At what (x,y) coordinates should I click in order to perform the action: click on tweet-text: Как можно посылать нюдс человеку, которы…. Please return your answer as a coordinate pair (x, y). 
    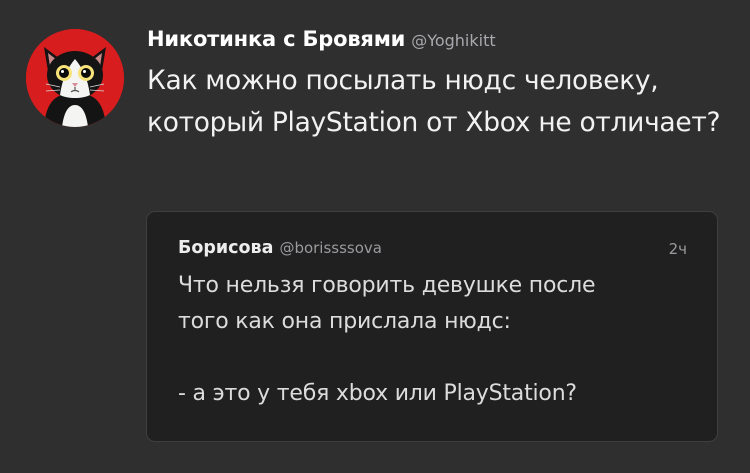
    Looking at the image, I should click on (434, 101).